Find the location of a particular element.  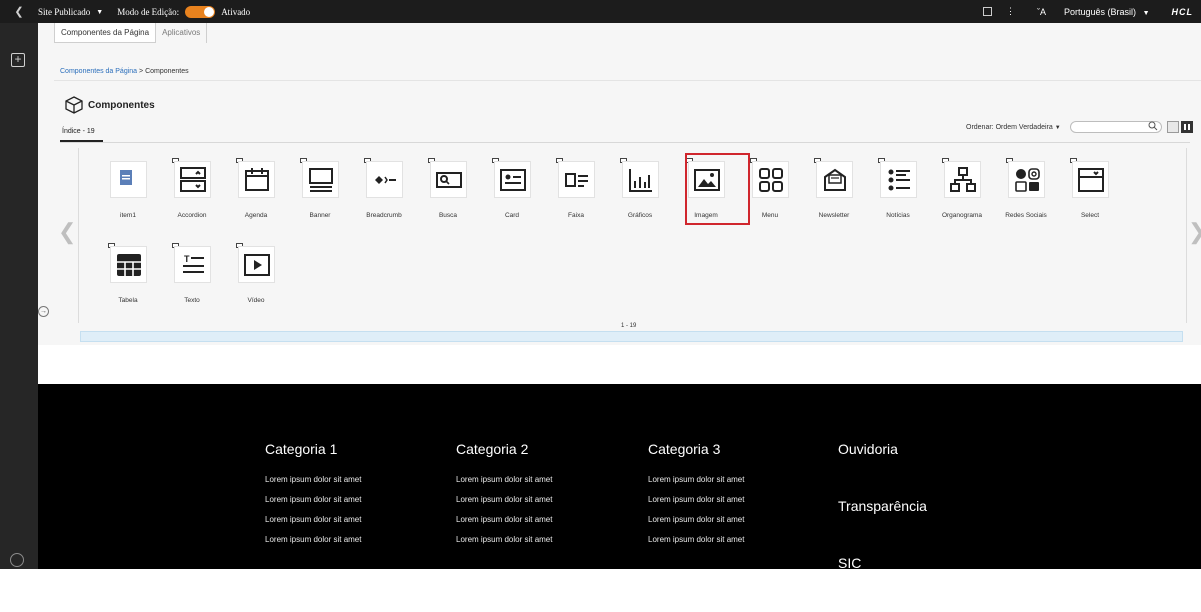

component-tile-label: Texto is located at coordinates (192, 300).